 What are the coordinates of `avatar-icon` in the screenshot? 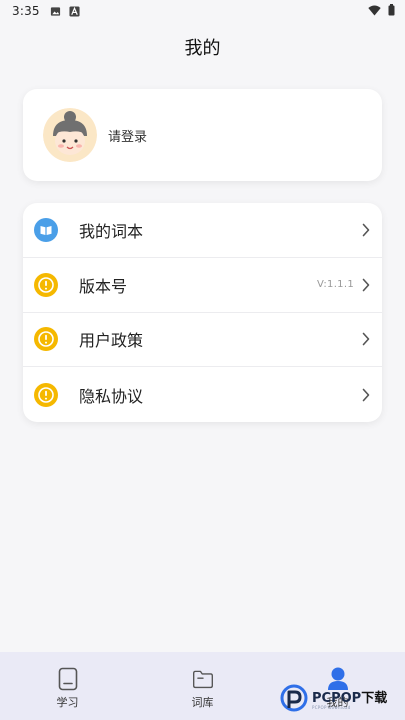 It's located at (70, 135).